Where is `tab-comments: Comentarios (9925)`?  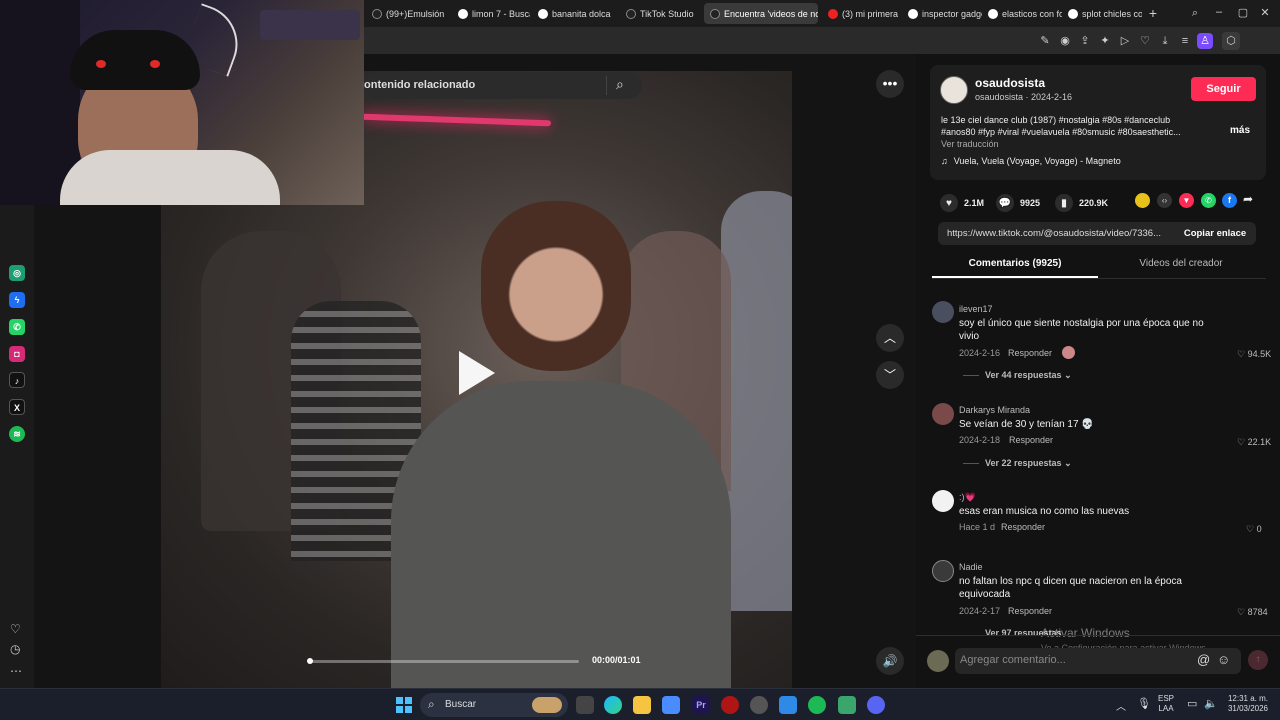
tab-comments: Comentarios (9925) is located at coordinates (1015, 263).